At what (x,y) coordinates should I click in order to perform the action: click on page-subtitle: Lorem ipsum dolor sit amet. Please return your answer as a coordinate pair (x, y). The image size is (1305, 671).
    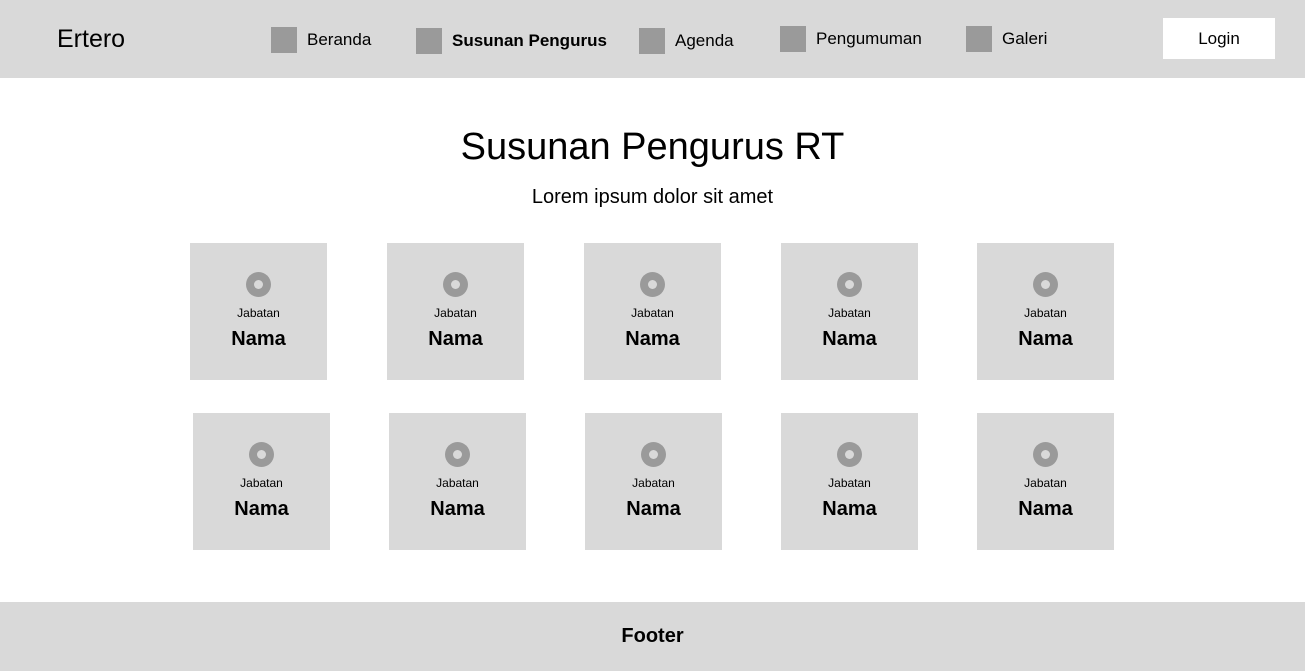
    Looking at the image, I should click on (652, 197).